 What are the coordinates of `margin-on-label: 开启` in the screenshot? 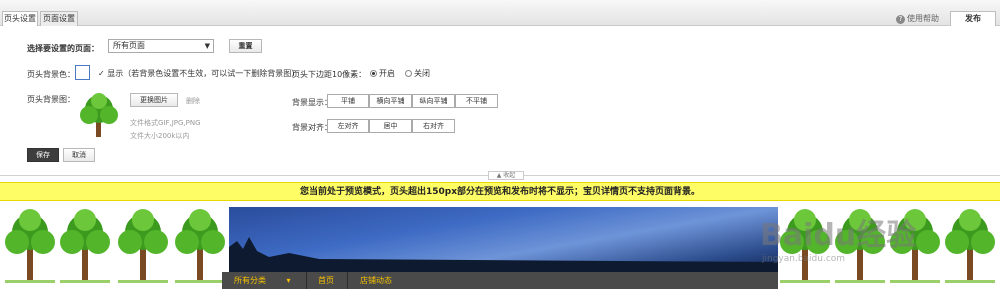 It's located at (387, 73).